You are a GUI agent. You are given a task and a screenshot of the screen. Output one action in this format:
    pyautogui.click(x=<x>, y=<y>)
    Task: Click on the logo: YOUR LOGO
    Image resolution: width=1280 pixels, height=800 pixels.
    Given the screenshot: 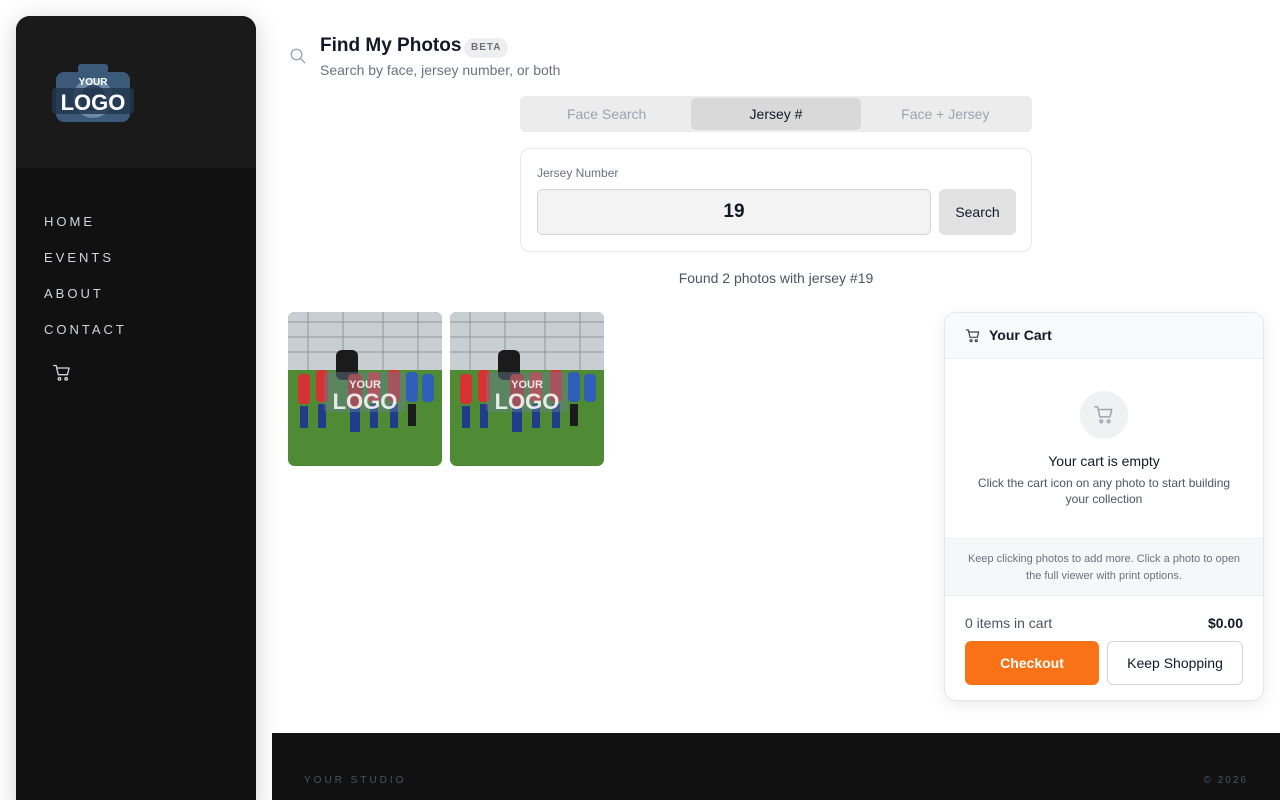 What is the action you would take?
    pyautogui.click(x=93, y=93)
    